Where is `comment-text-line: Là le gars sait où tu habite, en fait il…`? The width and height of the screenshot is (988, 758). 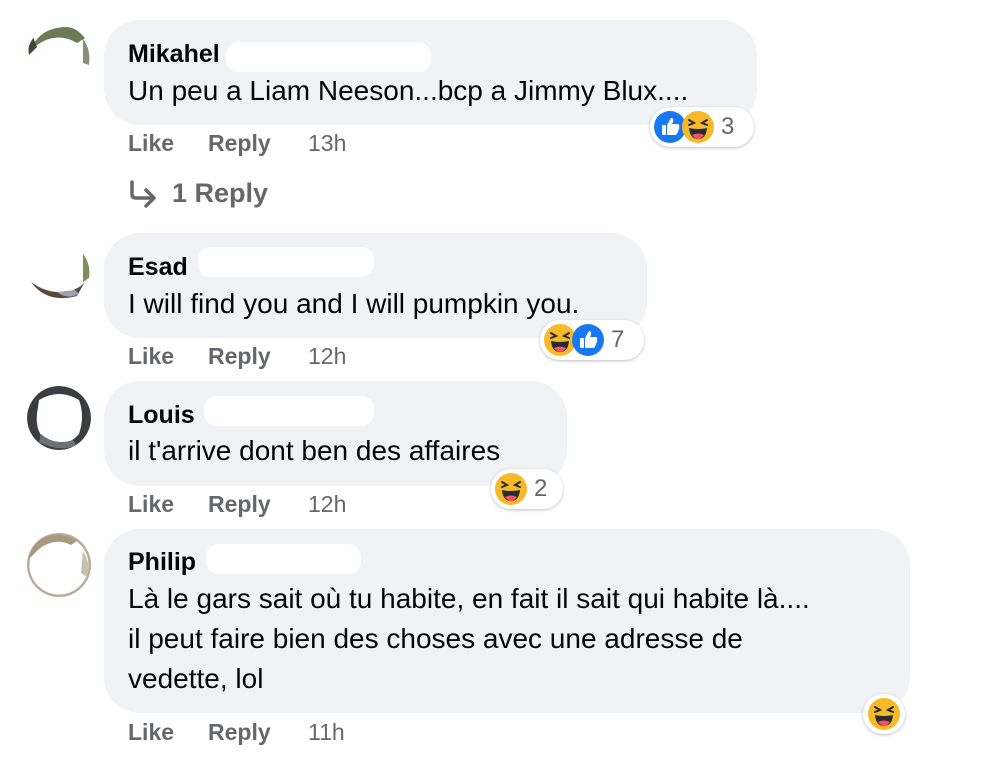
comment-text-line: Là le gars sait où tu habite, en fait il… is located at coordinates (469, 598).